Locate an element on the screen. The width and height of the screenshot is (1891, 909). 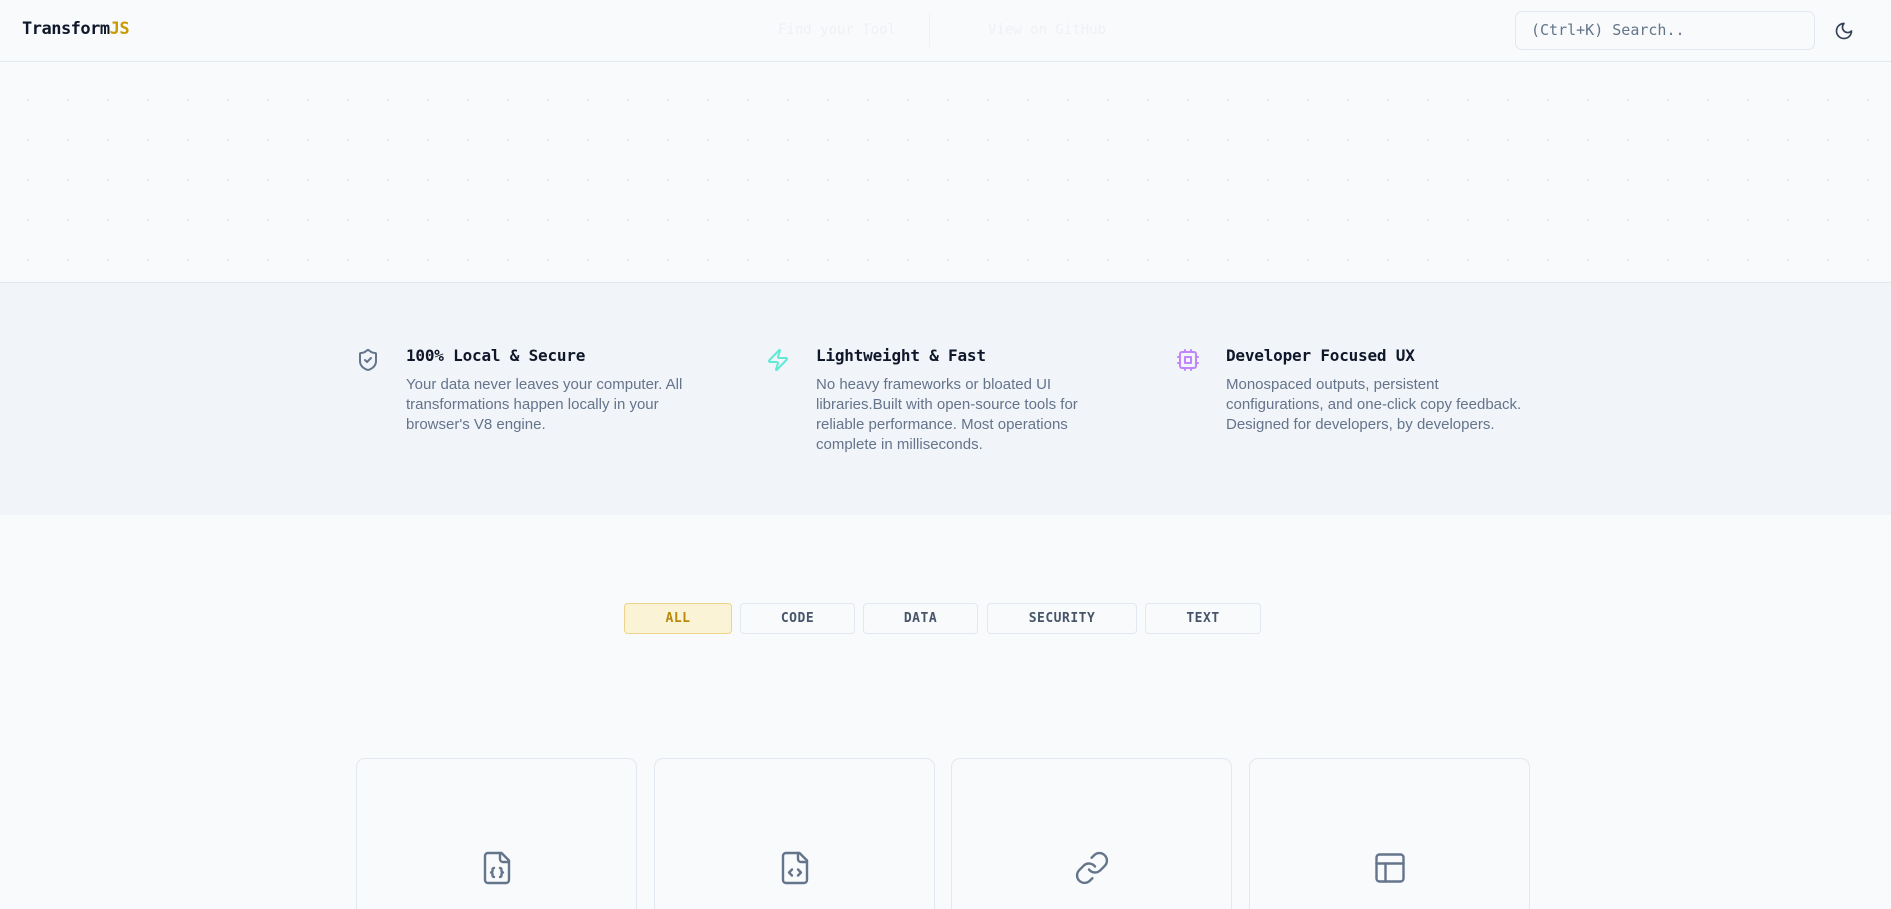
moon-icon is located at coordinates (1844, 31).